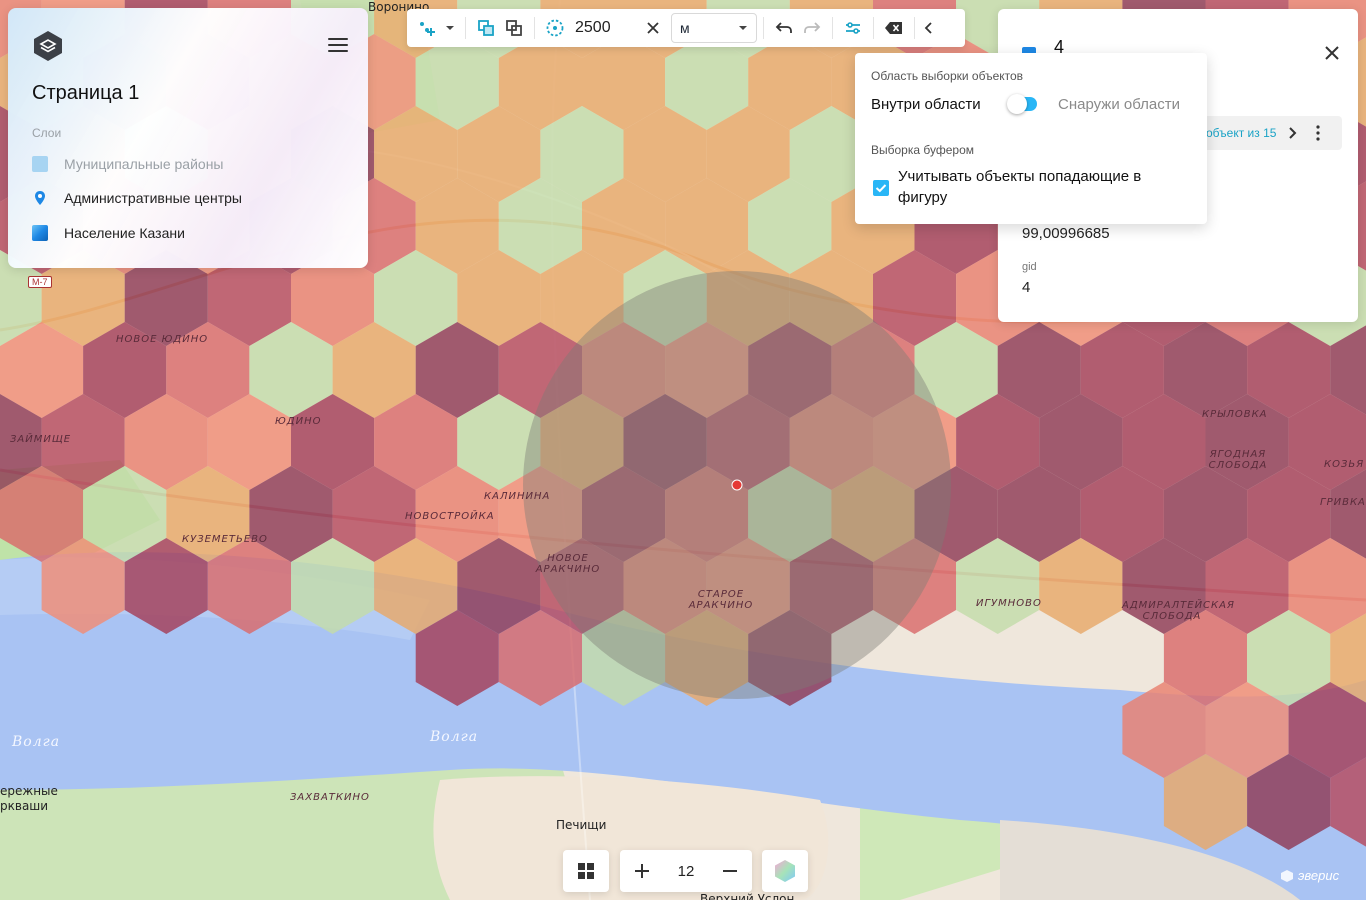 Image resolution: width=1366 pixels, height=900 pixels. I want to click on layer-label: Административные центры, so click(153, 198).